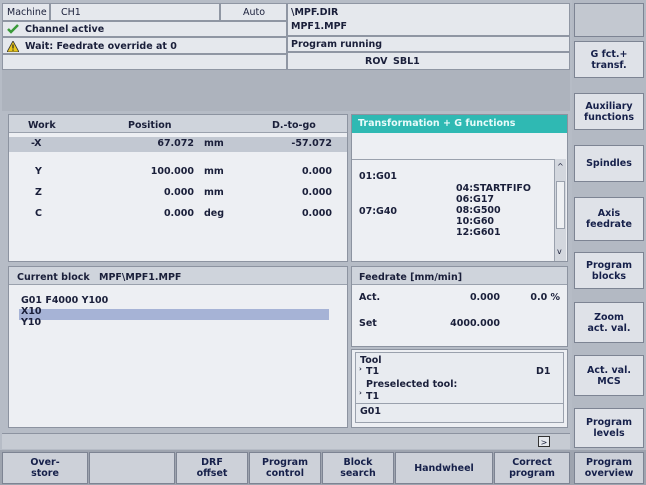 This screenshot has height=485, width=646. I want to click on axis-name: -X, so click(36, 143).